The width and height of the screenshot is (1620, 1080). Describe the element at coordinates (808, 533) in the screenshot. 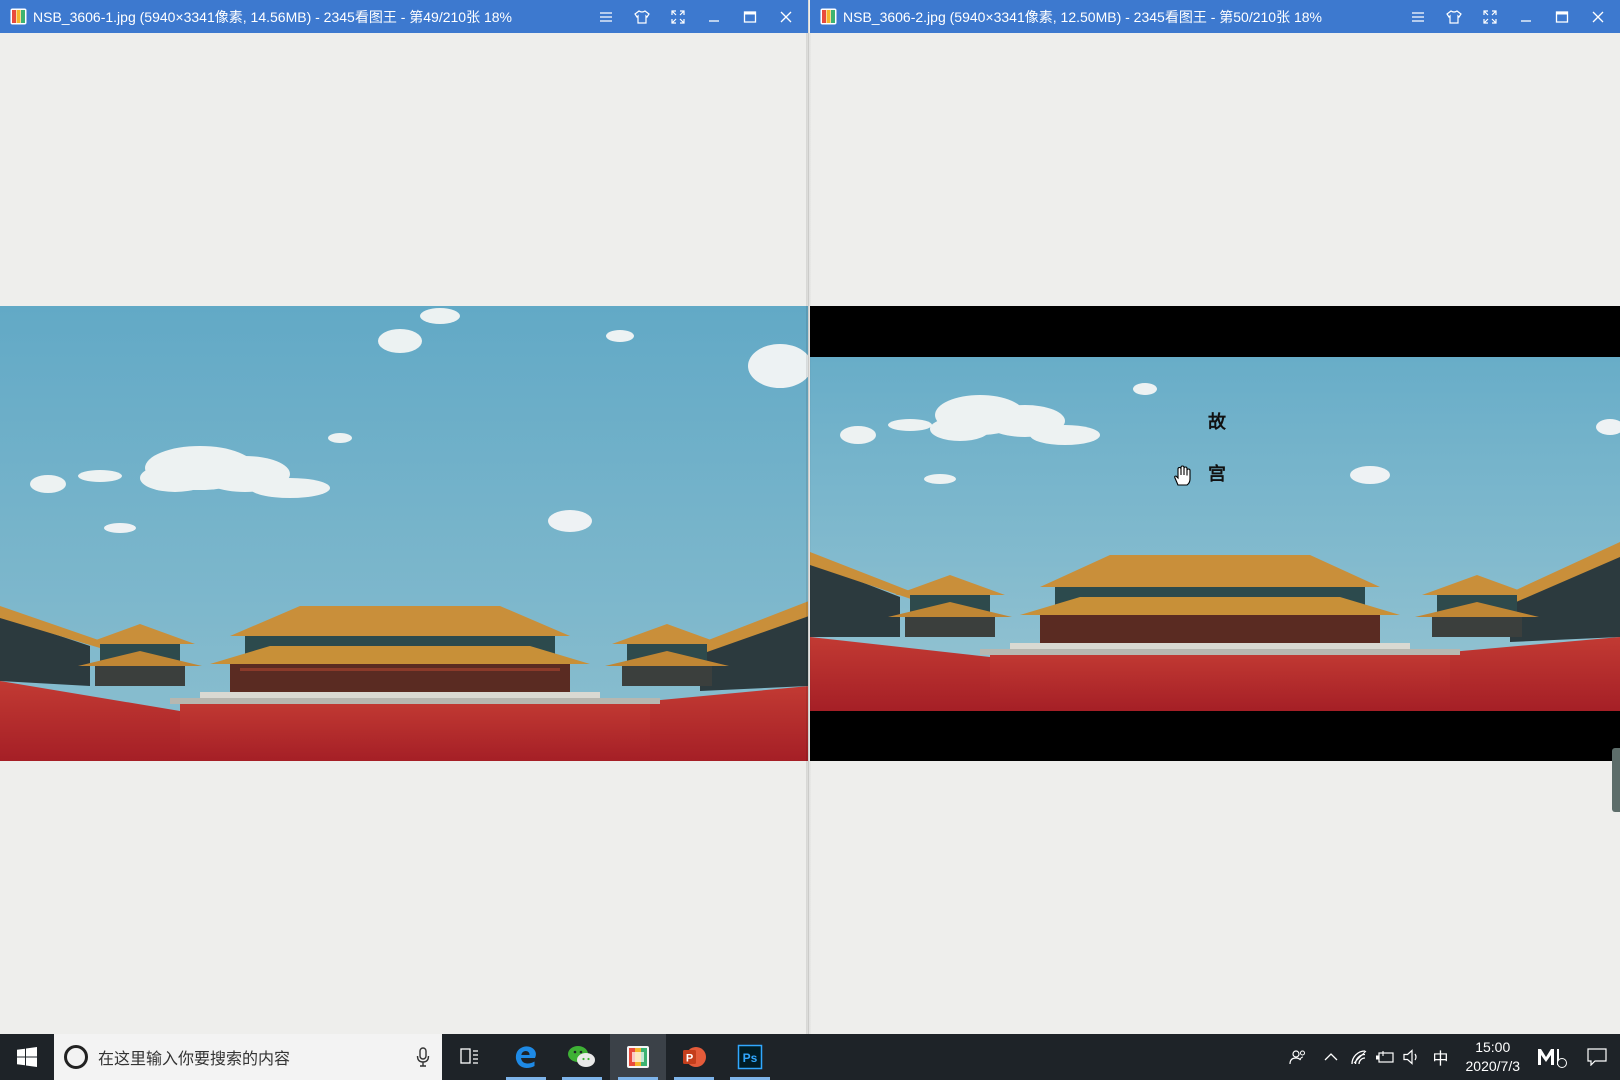

I see `window-divider` at that location.